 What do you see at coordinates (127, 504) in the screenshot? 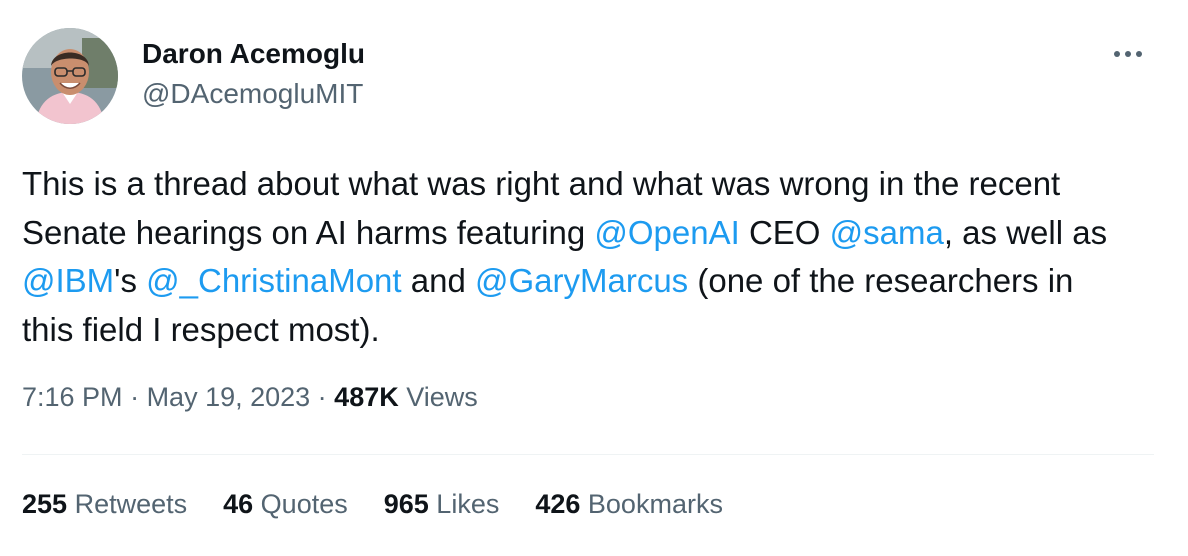
I see `retweets-label: Retweets` at bounding box center [127, 504].